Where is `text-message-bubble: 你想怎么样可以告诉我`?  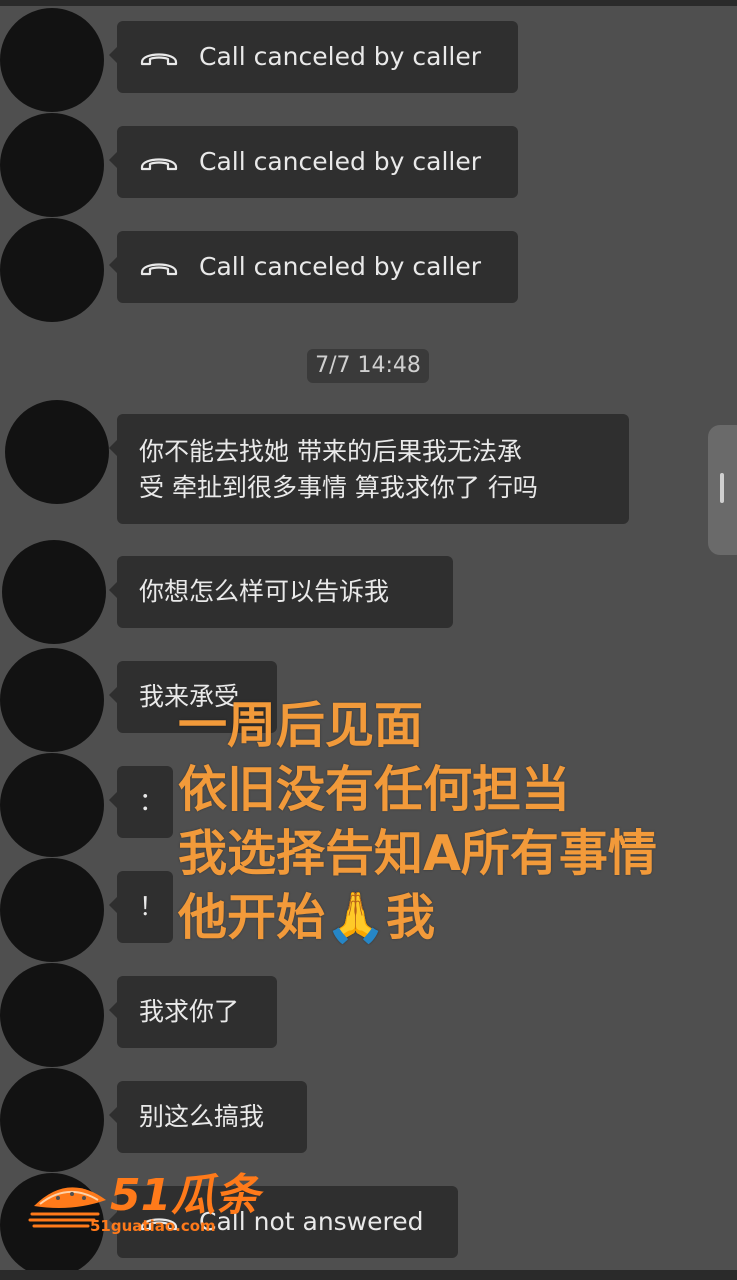 text-message-bubble: 你想怎么样可以告诉我 is located at coordinates (281, 592).